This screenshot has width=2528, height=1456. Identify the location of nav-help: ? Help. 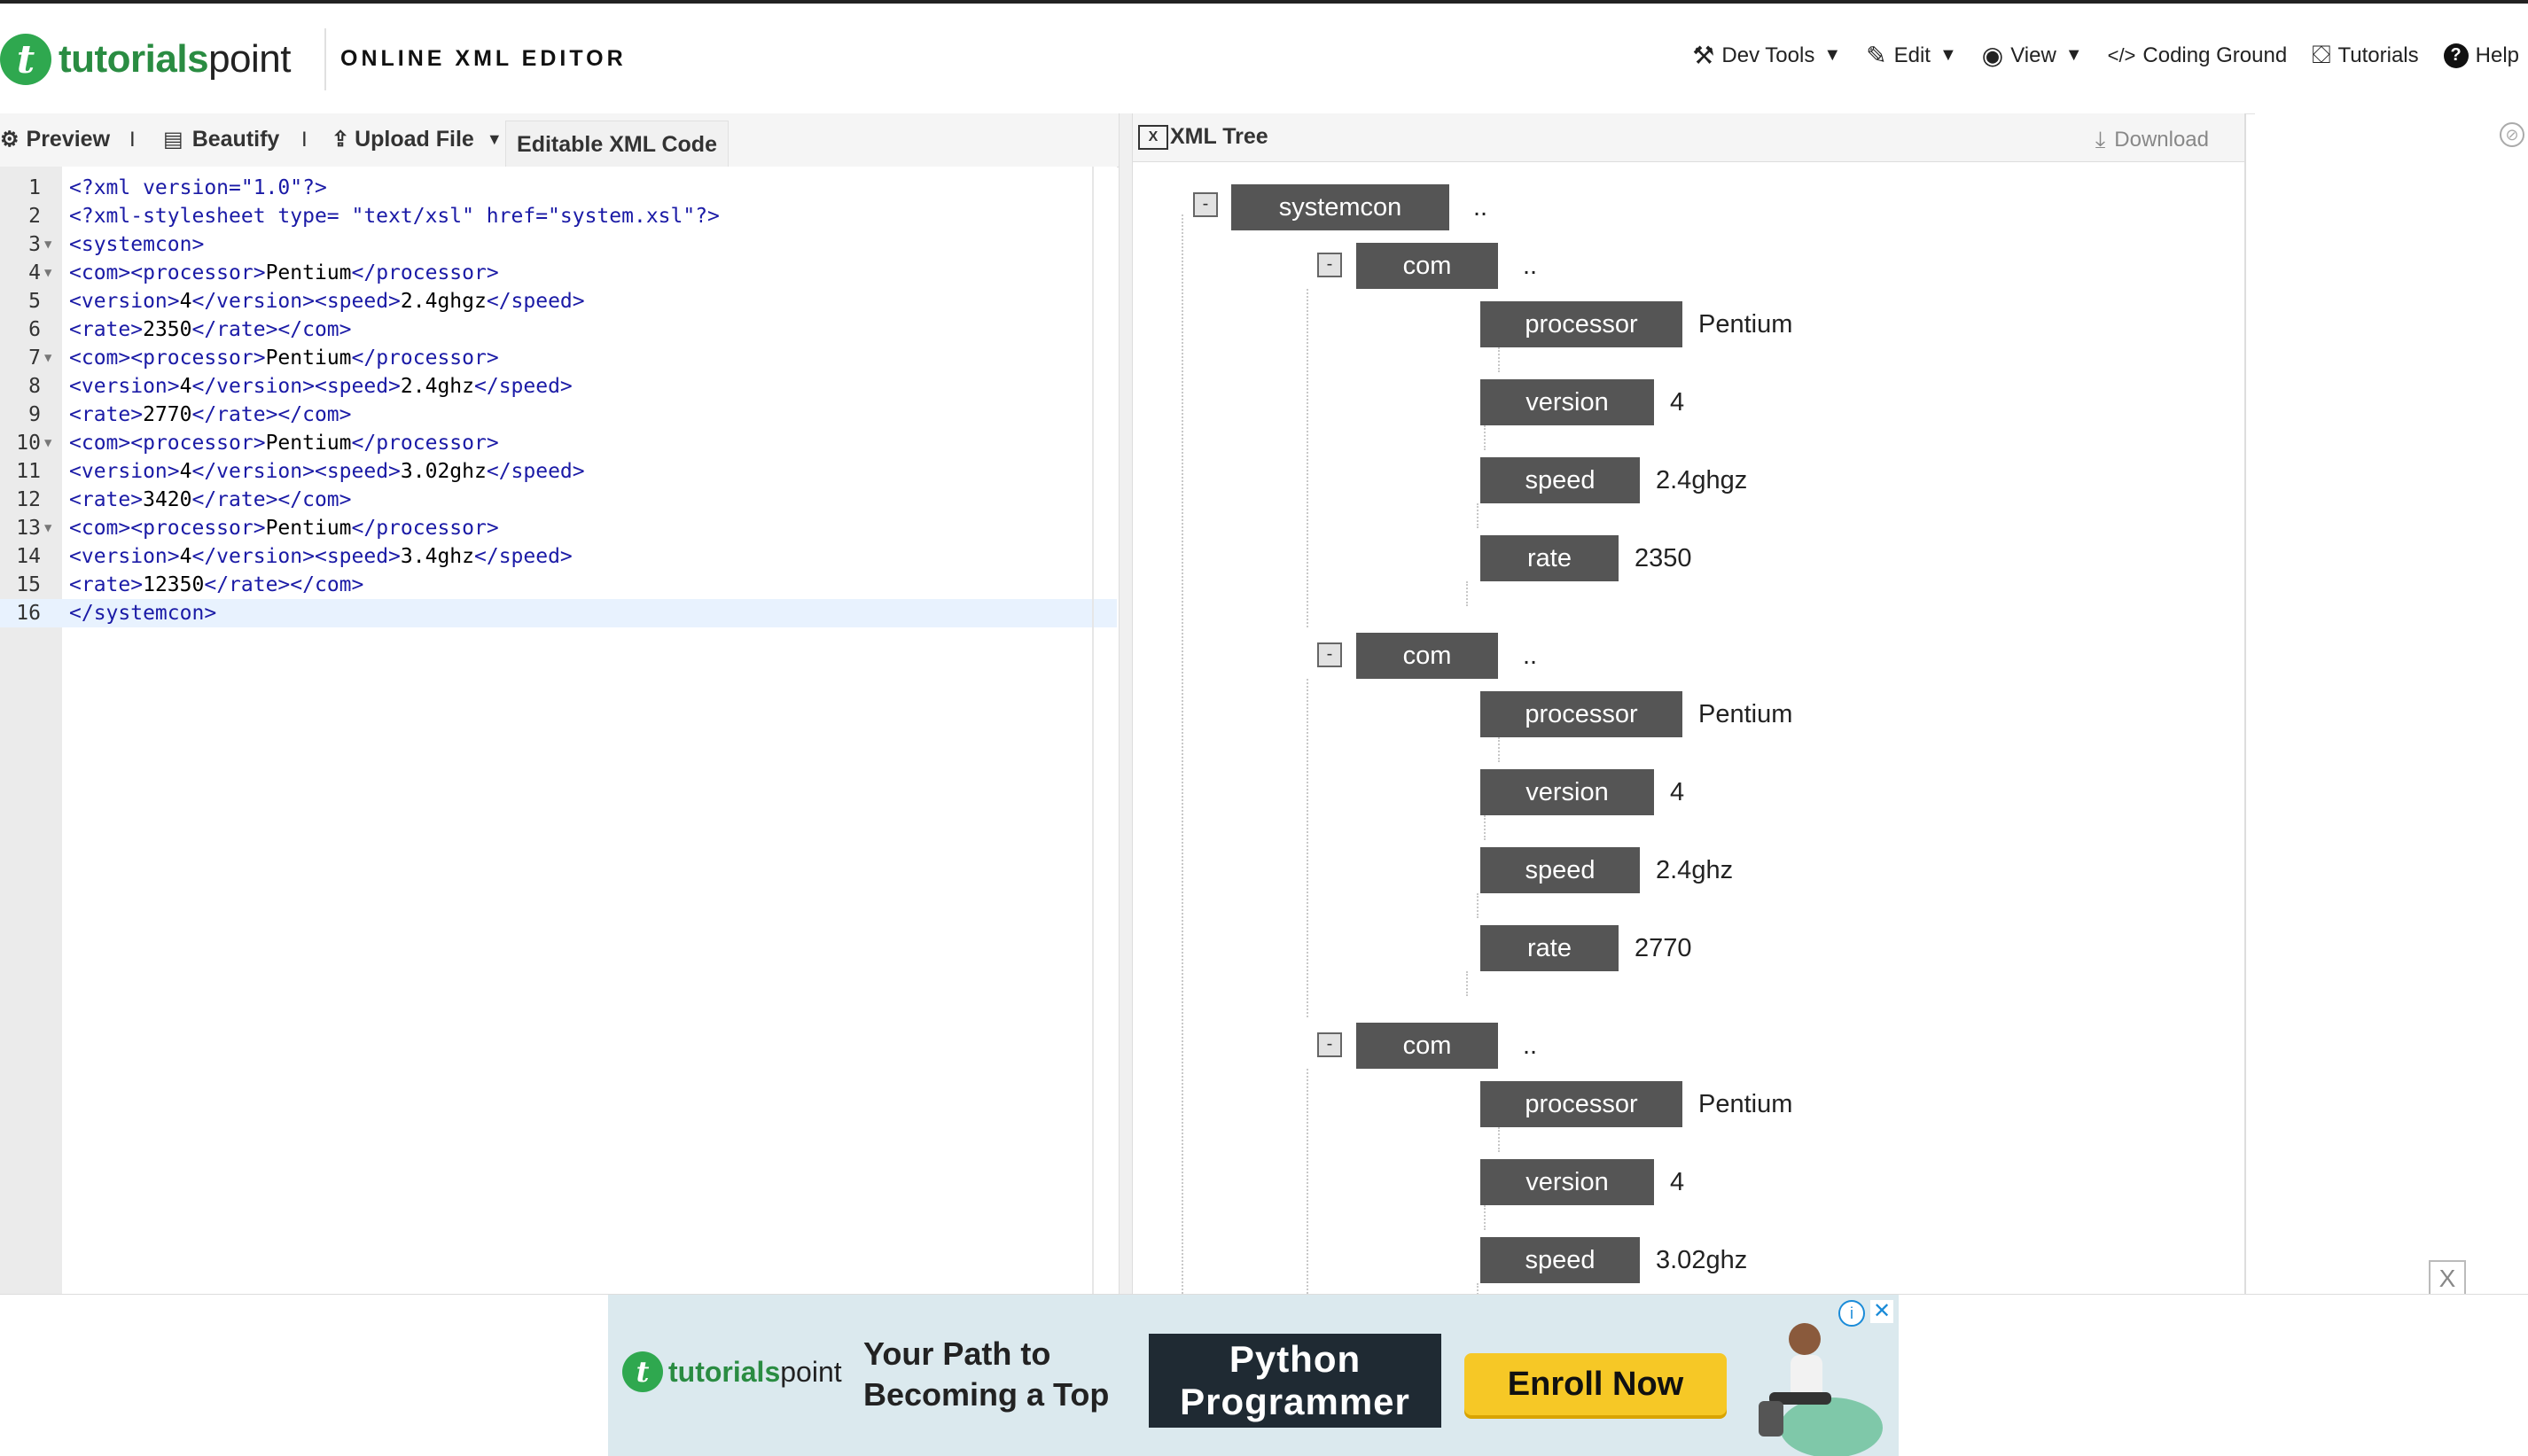
(2481, 55).